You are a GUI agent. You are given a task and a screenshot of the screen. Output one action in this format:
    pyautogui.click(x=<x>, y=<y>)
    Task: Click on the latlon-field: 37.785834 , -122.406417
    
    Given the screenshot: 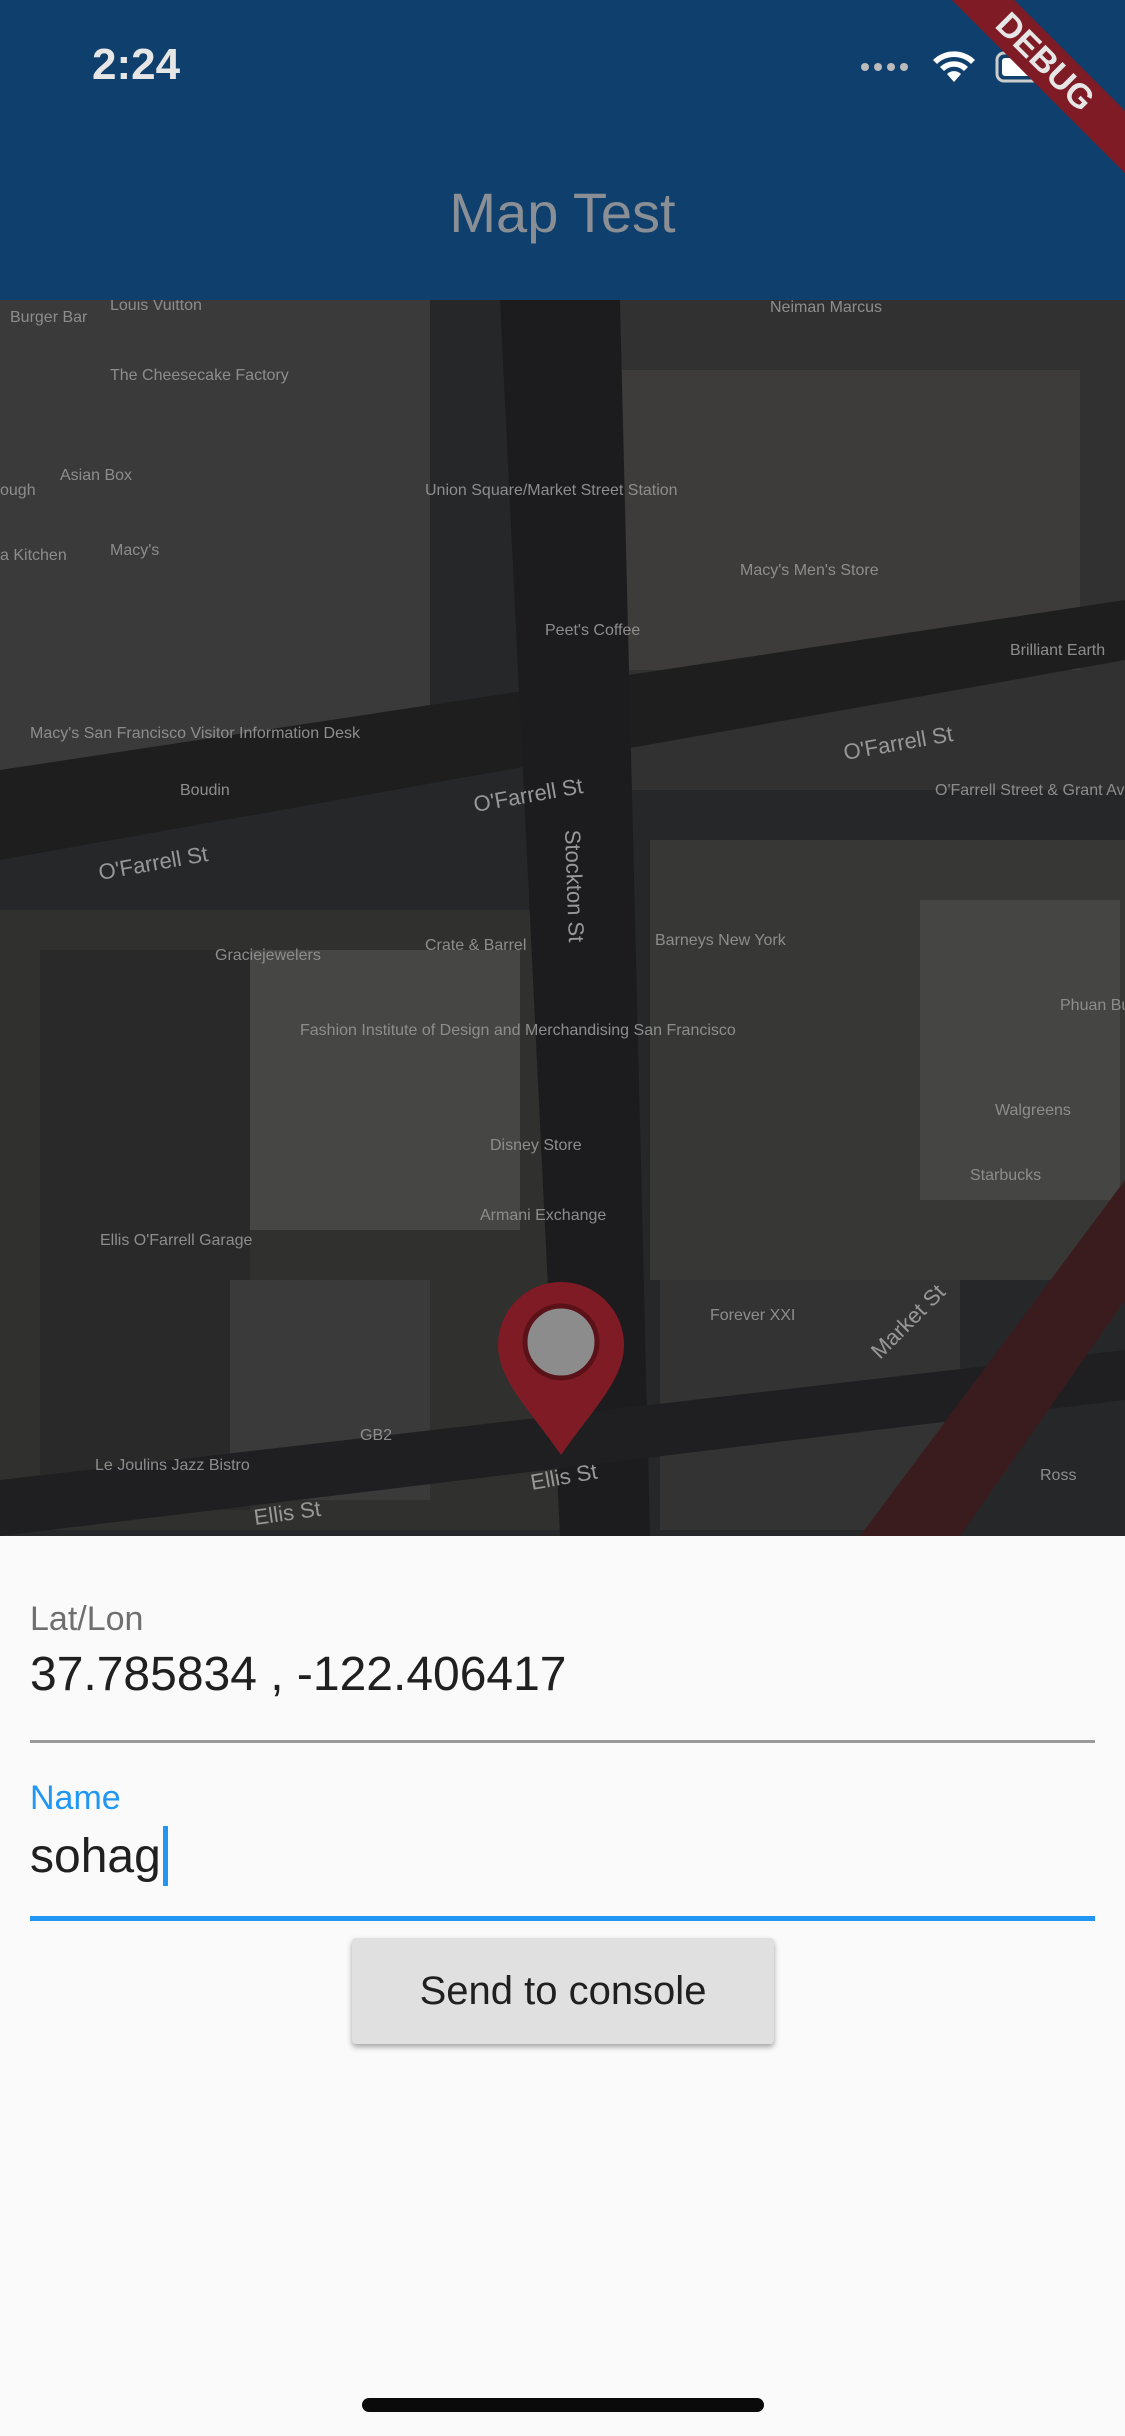 What is the action you would take?
    pyautogui.click(x=562, y=1674)
    